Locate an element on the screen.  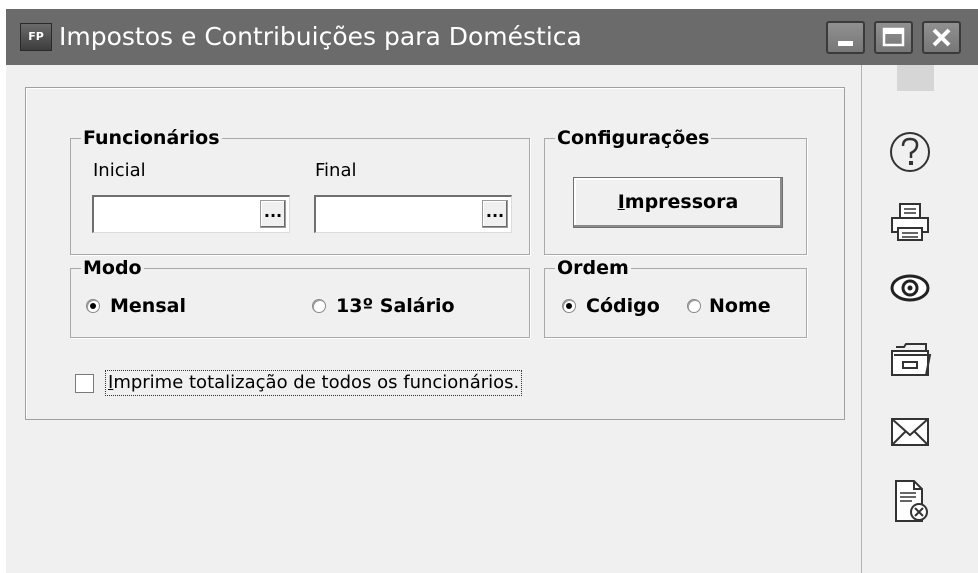
printer-icon is located at coordinates (910, 222).